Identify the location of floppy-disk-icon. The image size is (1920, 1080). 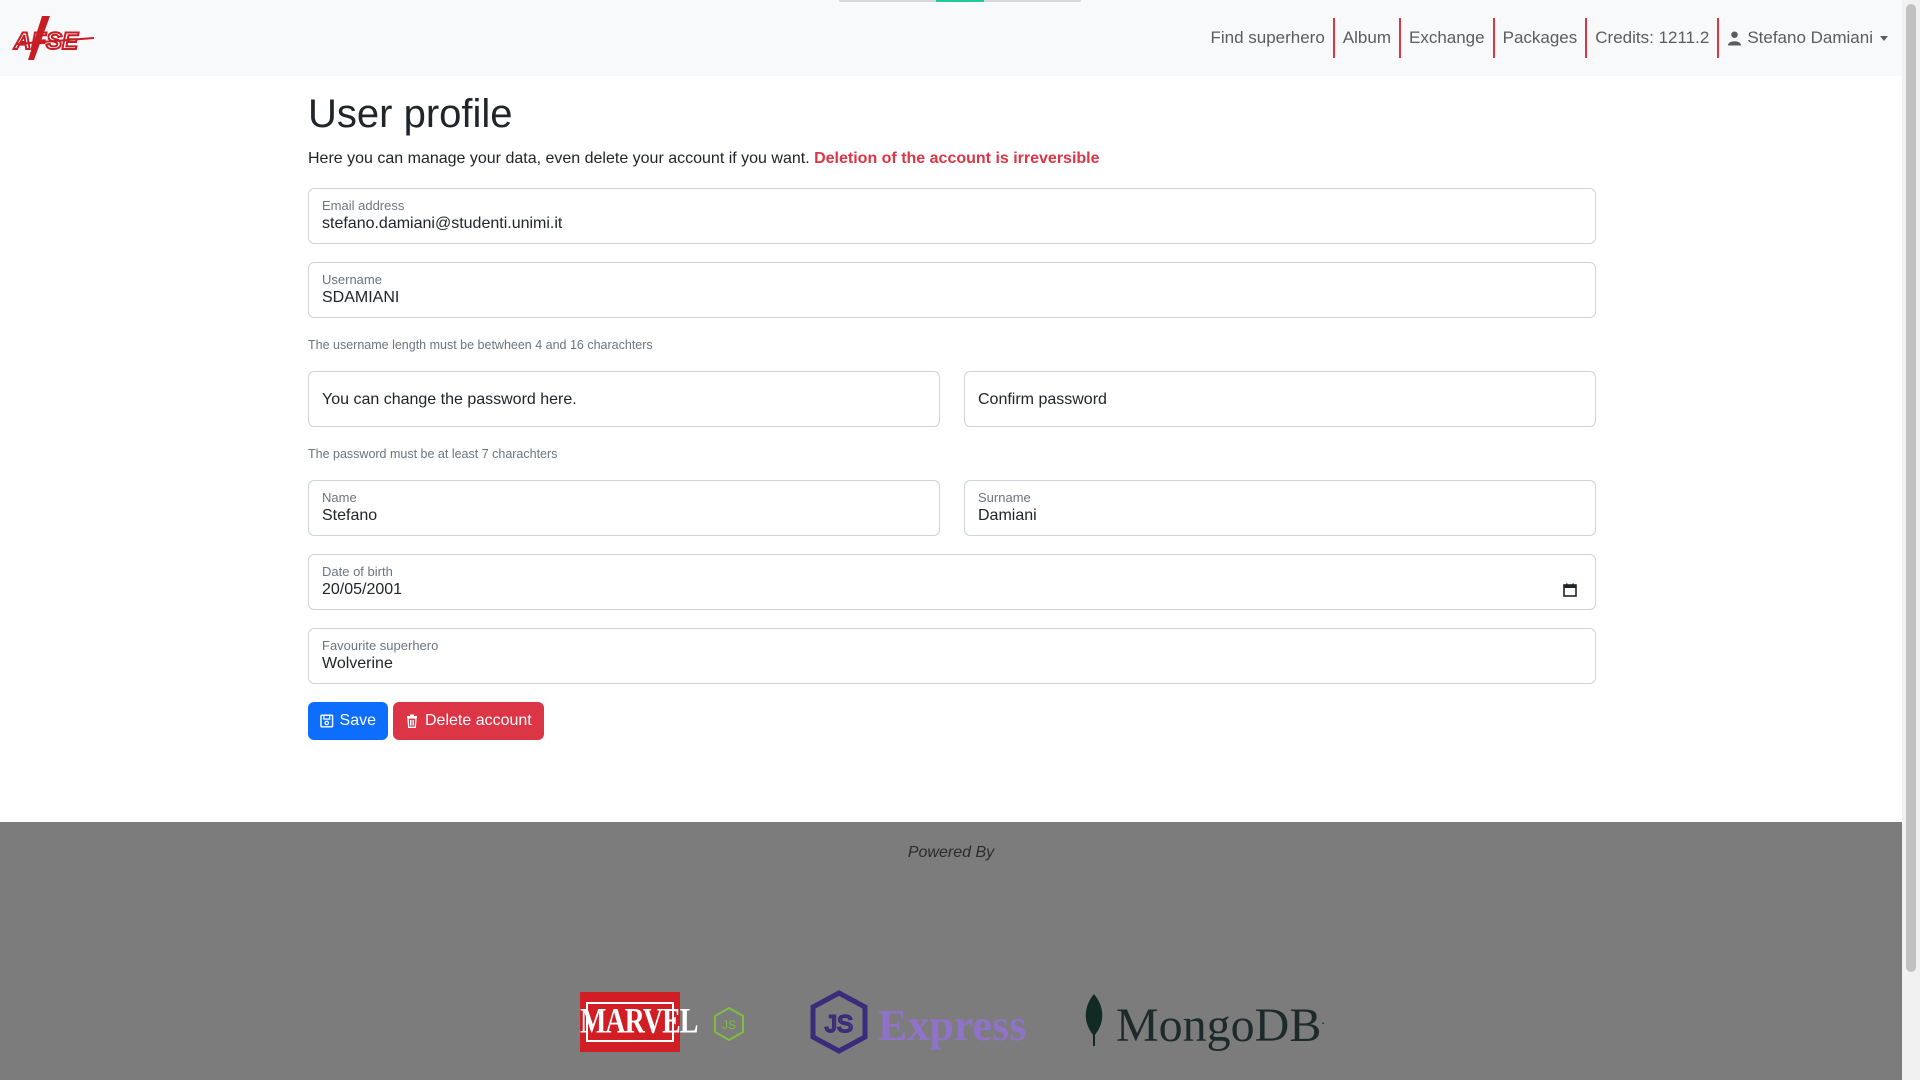
(327, 721).